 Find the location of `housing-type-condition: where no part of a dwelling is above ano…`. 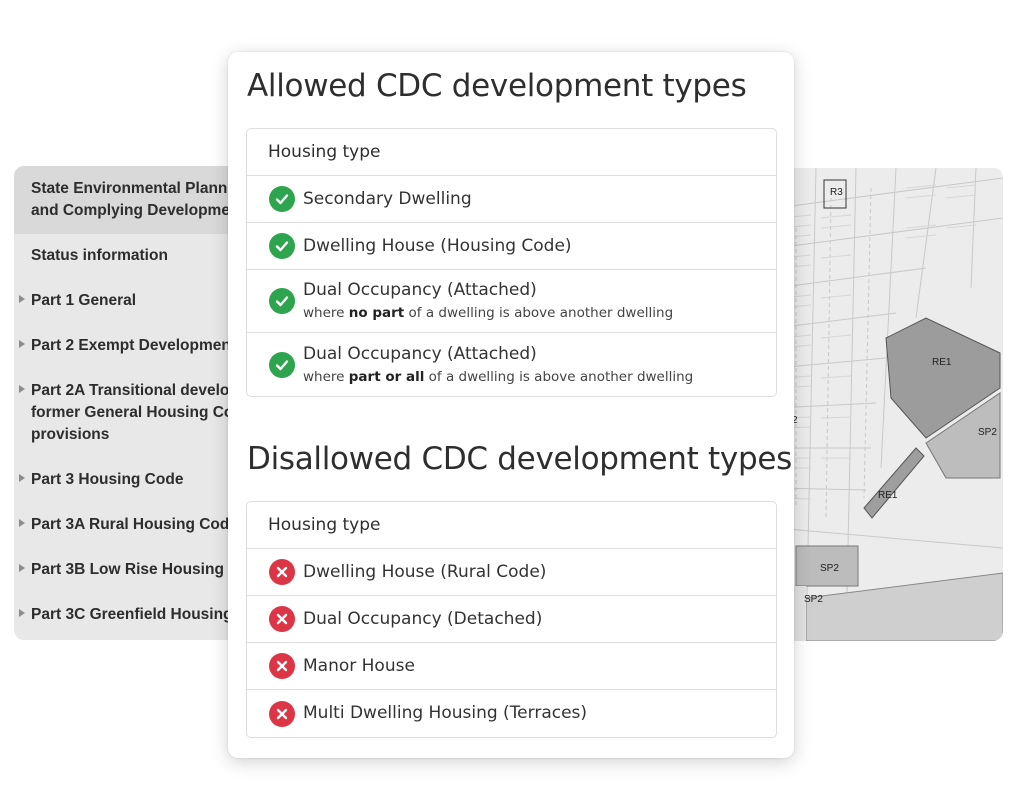

housing-type-condition: where no part of a dwelling is above ano… is located at coordinates (488, 313).